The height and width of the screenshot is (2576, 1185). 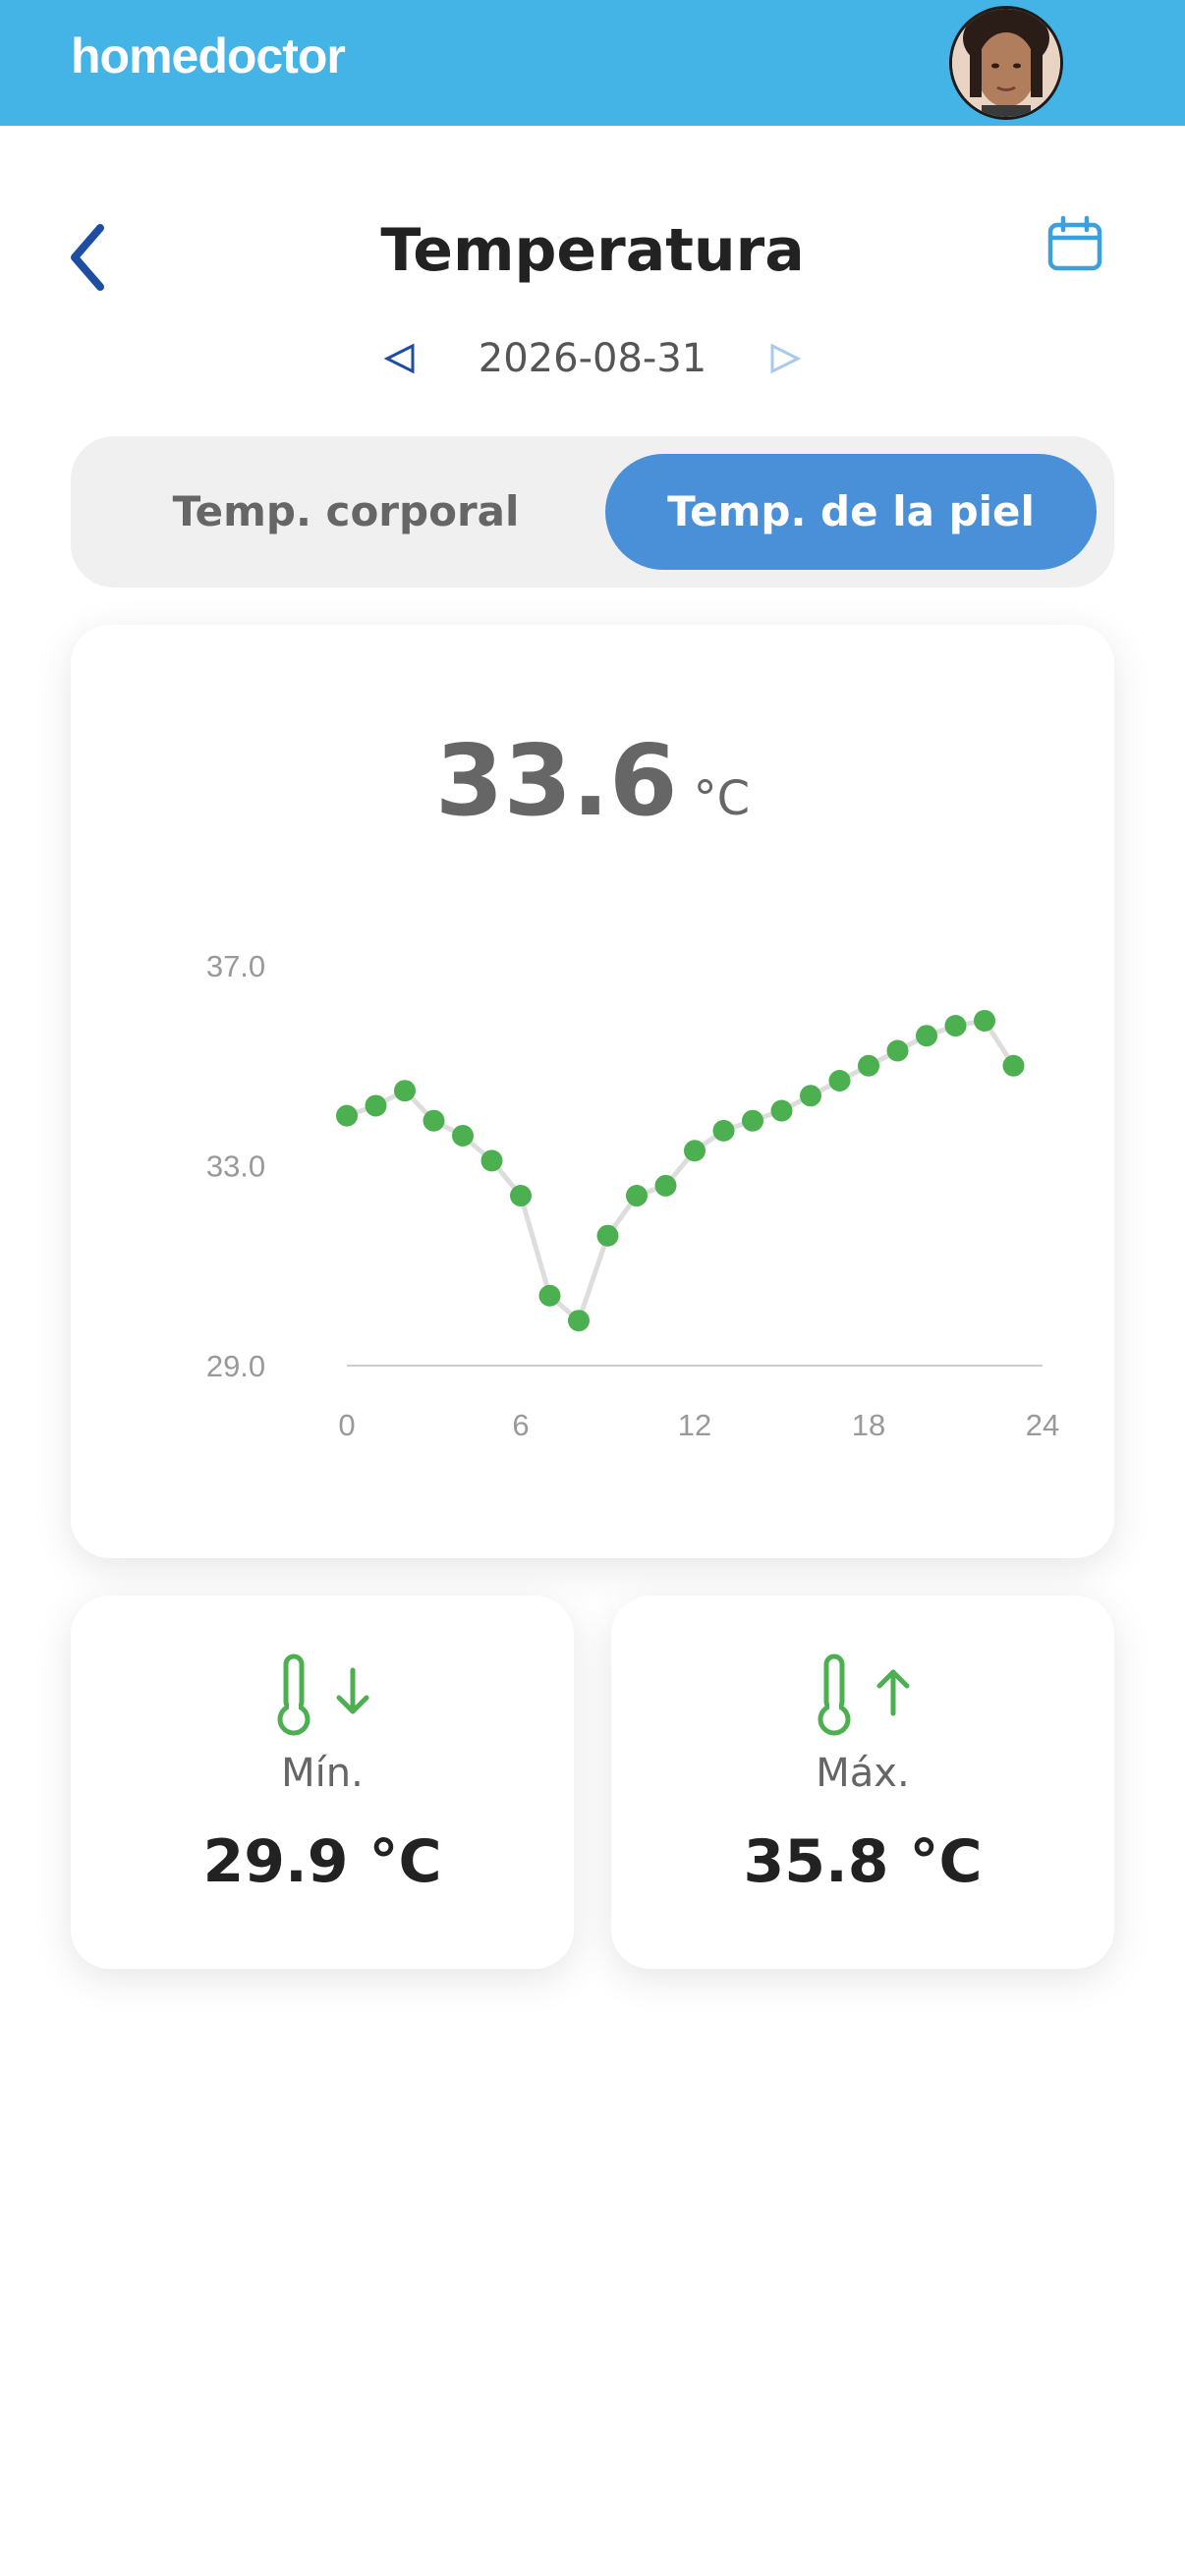 I want to click on arrow-up-icon, so click(x=893, y=1692).